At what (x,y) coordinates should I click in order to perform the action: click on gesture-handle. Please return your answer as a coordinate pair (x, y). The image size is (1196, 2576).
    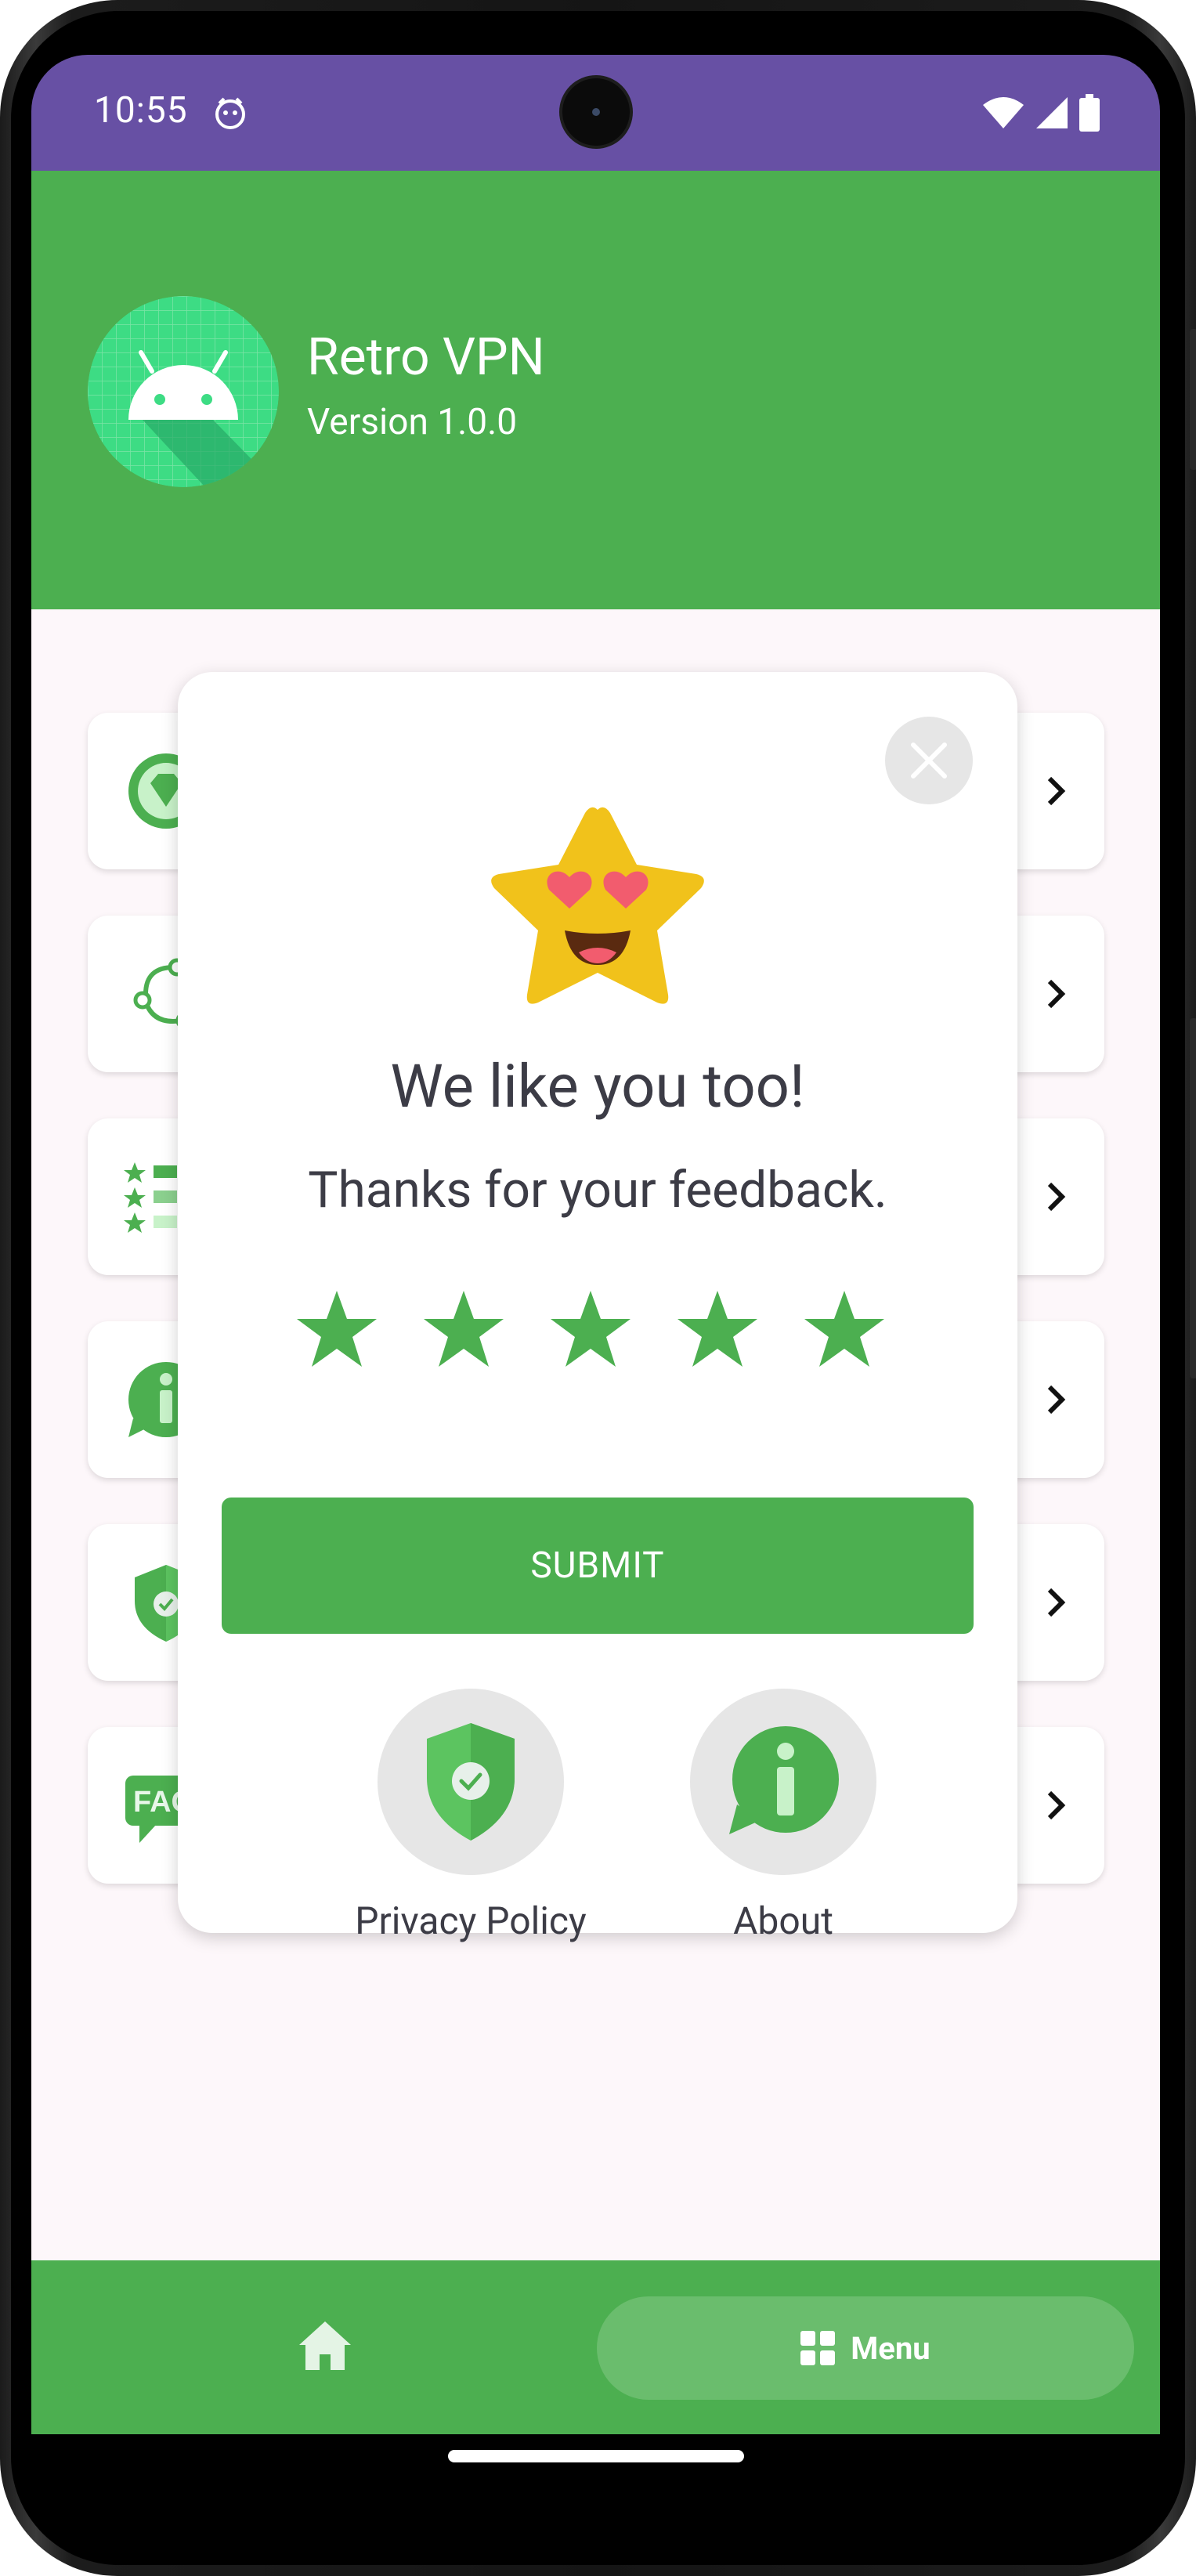
    Looking at the image, I should click on (596, 2456).